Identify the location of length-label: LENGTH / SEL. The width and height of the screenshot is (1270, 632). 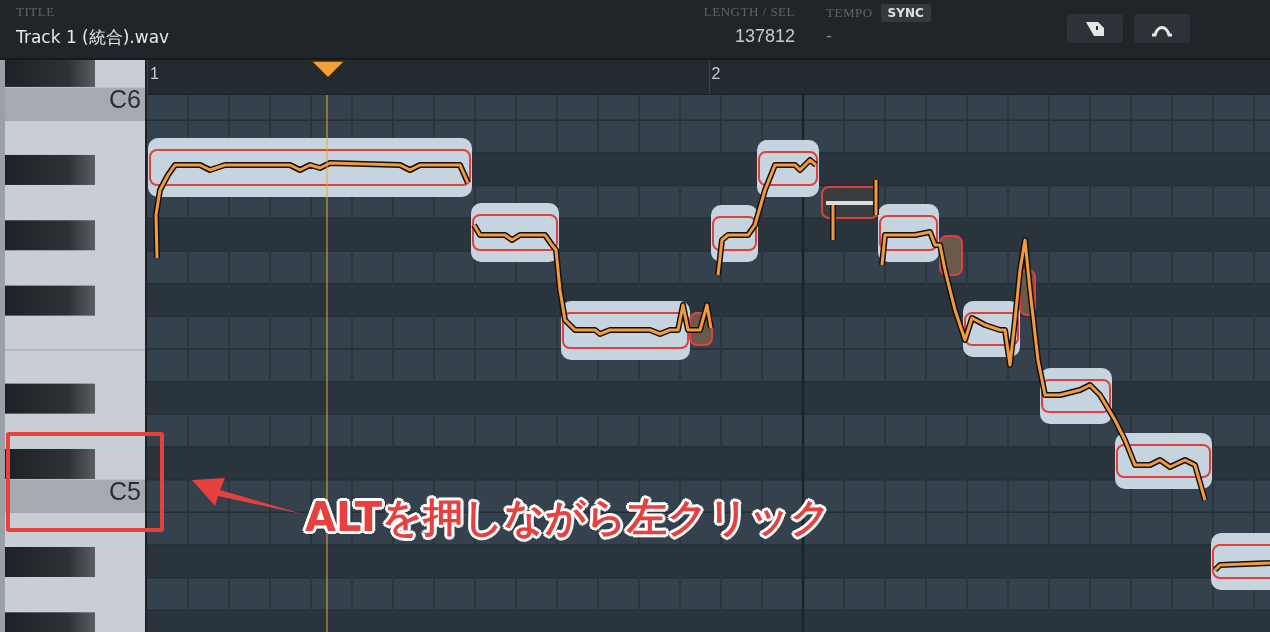
(749, 12).